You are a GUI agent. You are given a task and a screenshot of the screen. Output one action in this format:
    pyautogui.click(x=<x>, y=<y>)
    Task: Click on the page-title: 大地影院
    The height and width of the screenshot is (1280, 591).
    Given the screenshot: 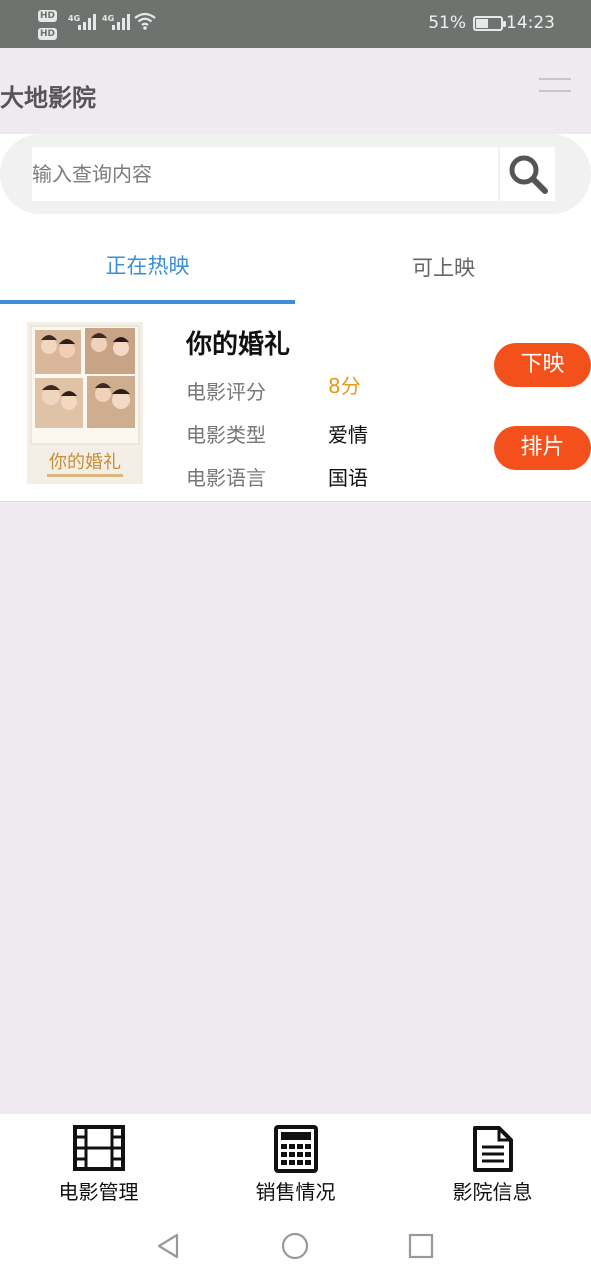 What is the action you would take?
    pyautogui.click(x=48, y=98)
    